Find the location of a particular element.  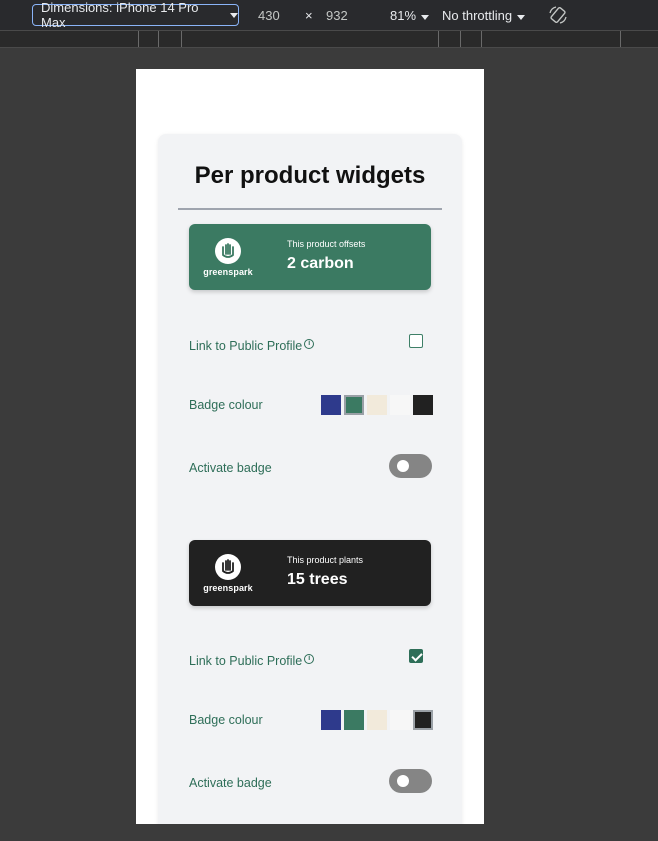

rotate-icon is located at coordinates (558, 15).